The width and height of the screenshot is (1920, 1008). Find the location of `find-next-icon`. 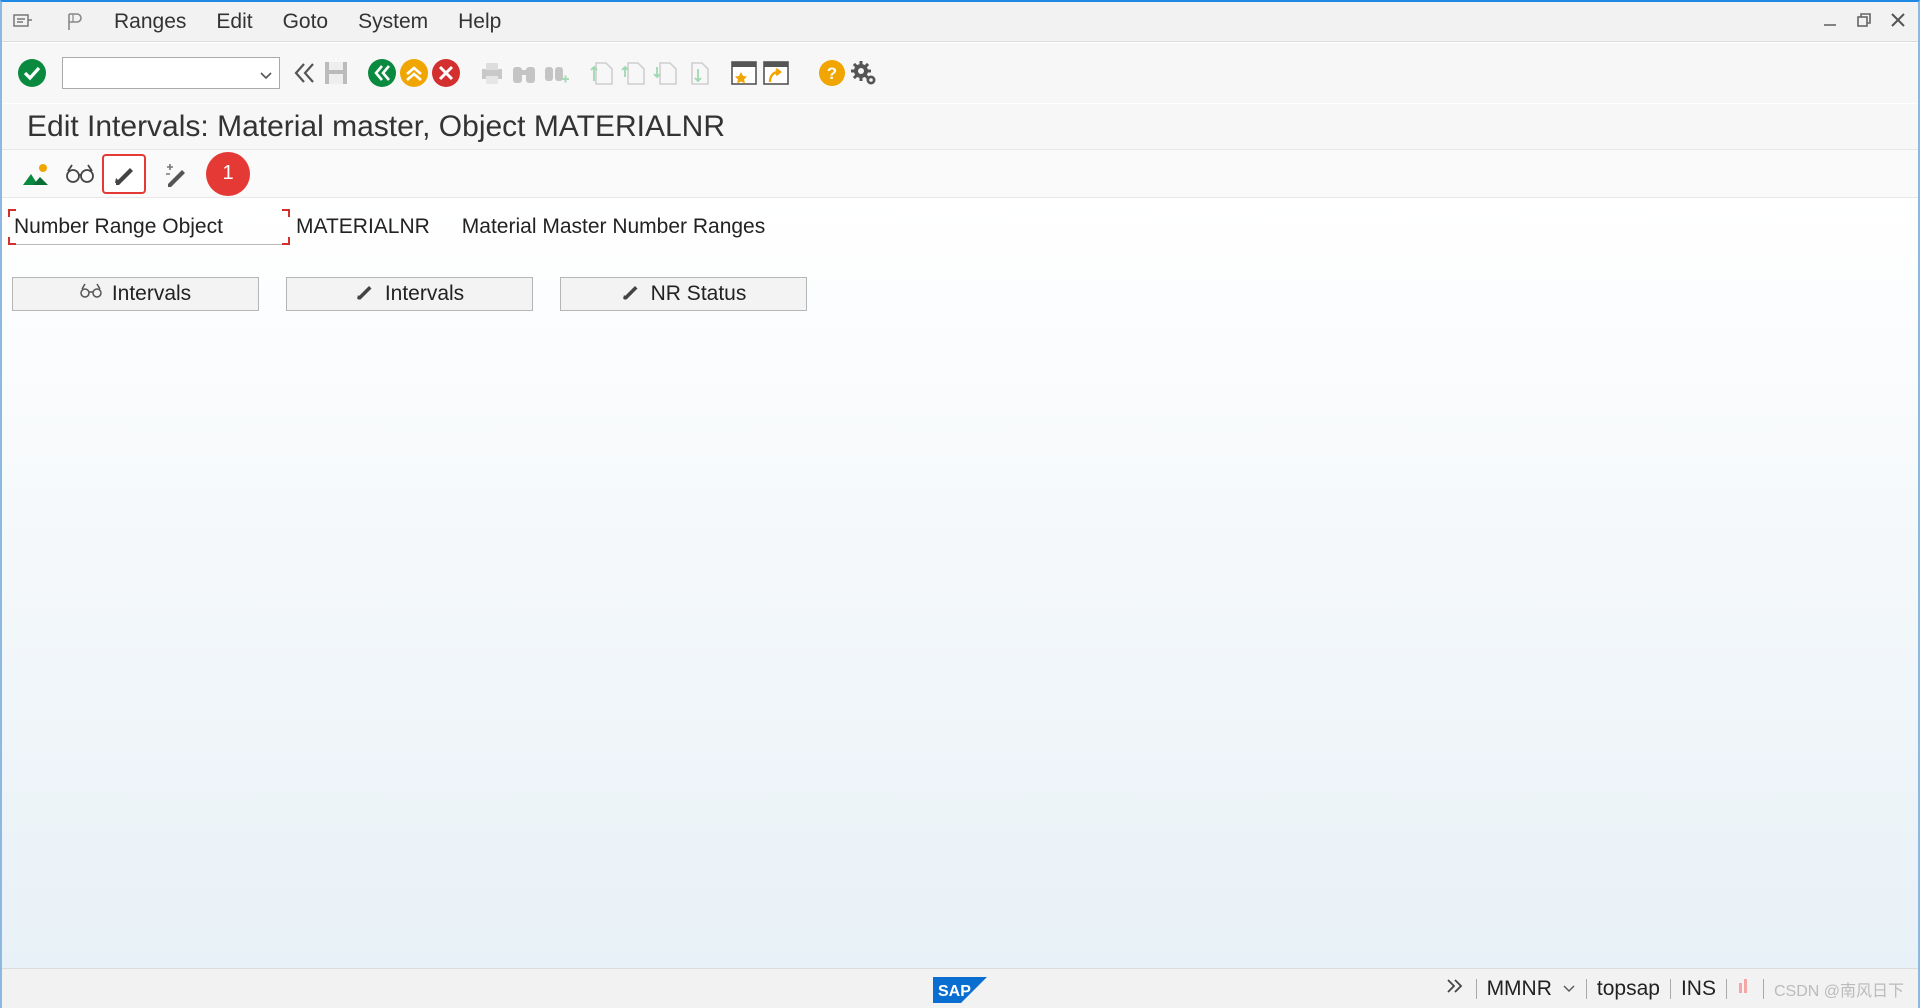

find-next-icon is located at coordinates (556, 73).